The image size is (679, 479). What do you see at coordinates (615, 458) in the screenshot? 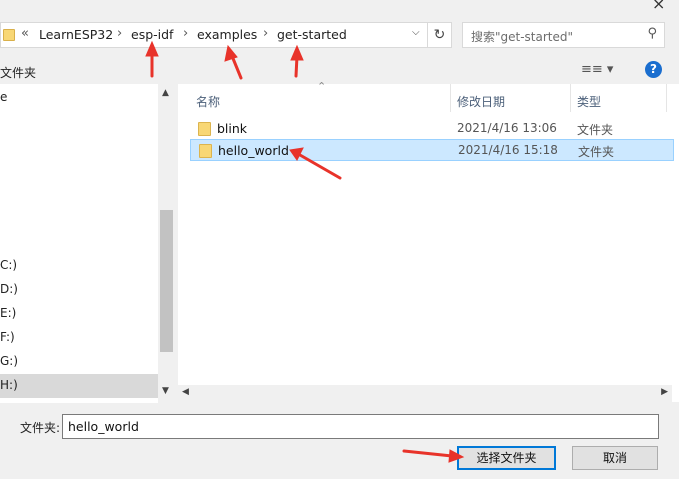
I see `cancel-button: 取消` at bounding box center [615, 458].